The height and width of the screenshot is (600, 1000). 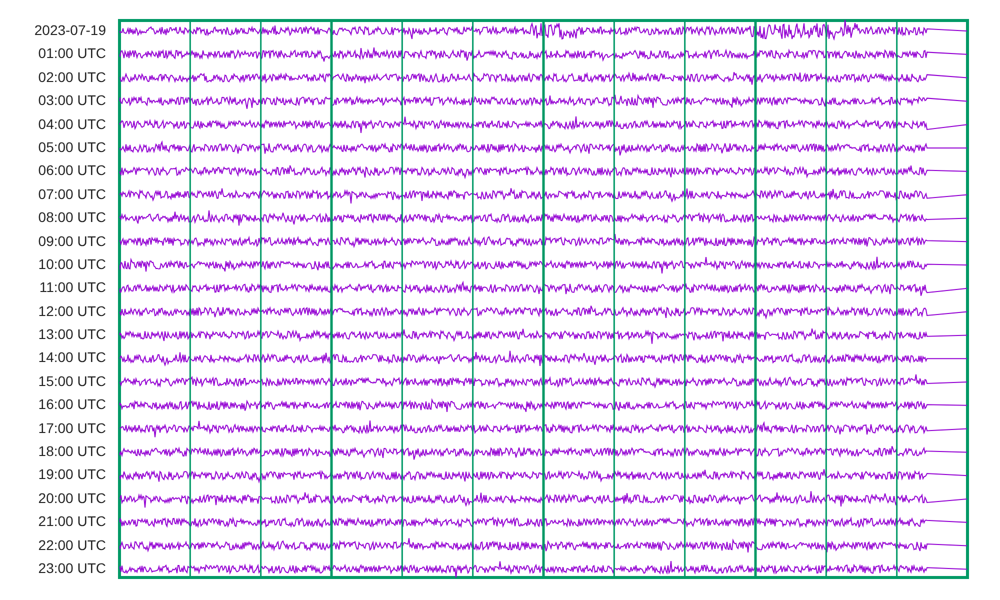 What do you see at coordinates (72, 522) in the screenshot?
I see `row-label: 21:00 UTC` at bounding box center [72, 522].